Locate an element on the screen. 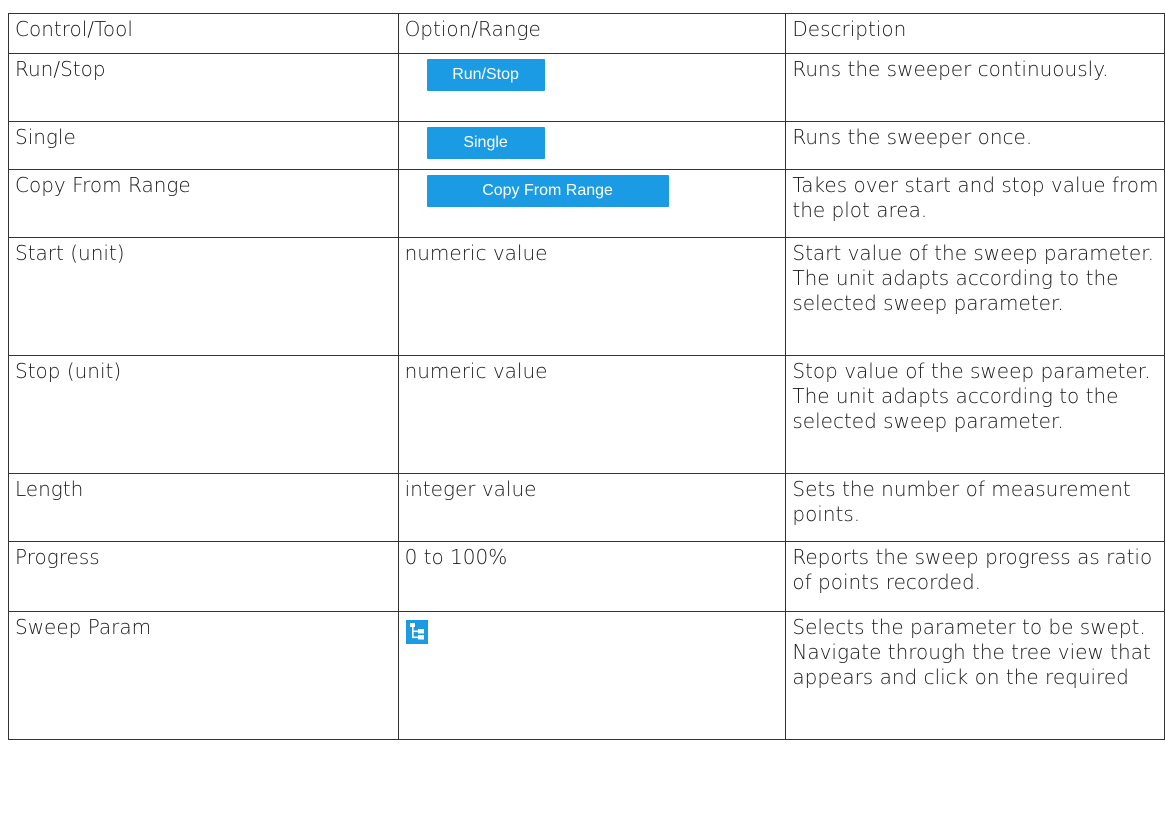 This screenshot has width=1165, height=825. table-row: Single Single Runs the sweeper once. is located at coordinates (586, 145).